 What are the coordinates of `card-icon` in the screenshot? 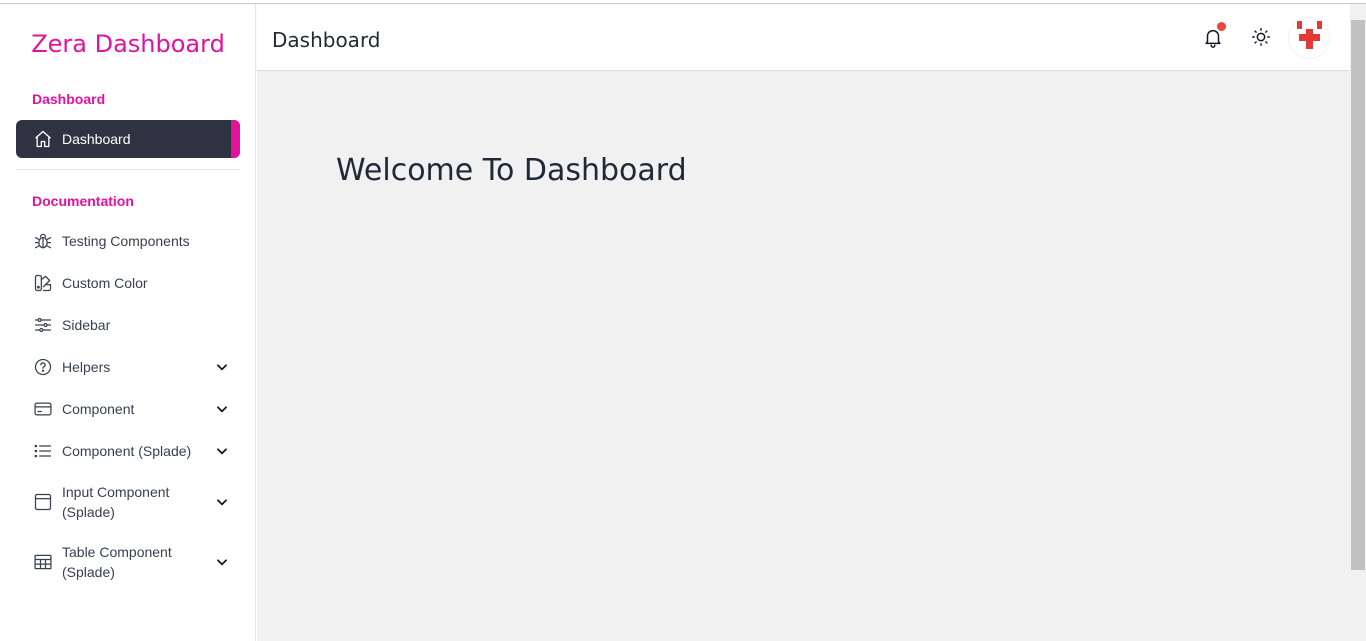 It's located at (43, 409).